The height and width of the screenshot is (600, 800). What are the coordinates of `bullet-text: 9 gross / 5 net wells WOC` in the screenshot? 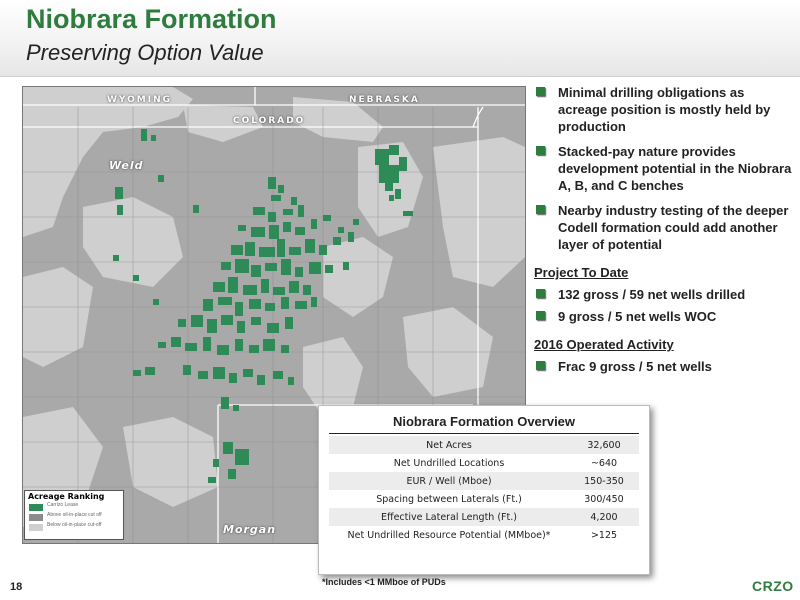 It's located at (637, 316).